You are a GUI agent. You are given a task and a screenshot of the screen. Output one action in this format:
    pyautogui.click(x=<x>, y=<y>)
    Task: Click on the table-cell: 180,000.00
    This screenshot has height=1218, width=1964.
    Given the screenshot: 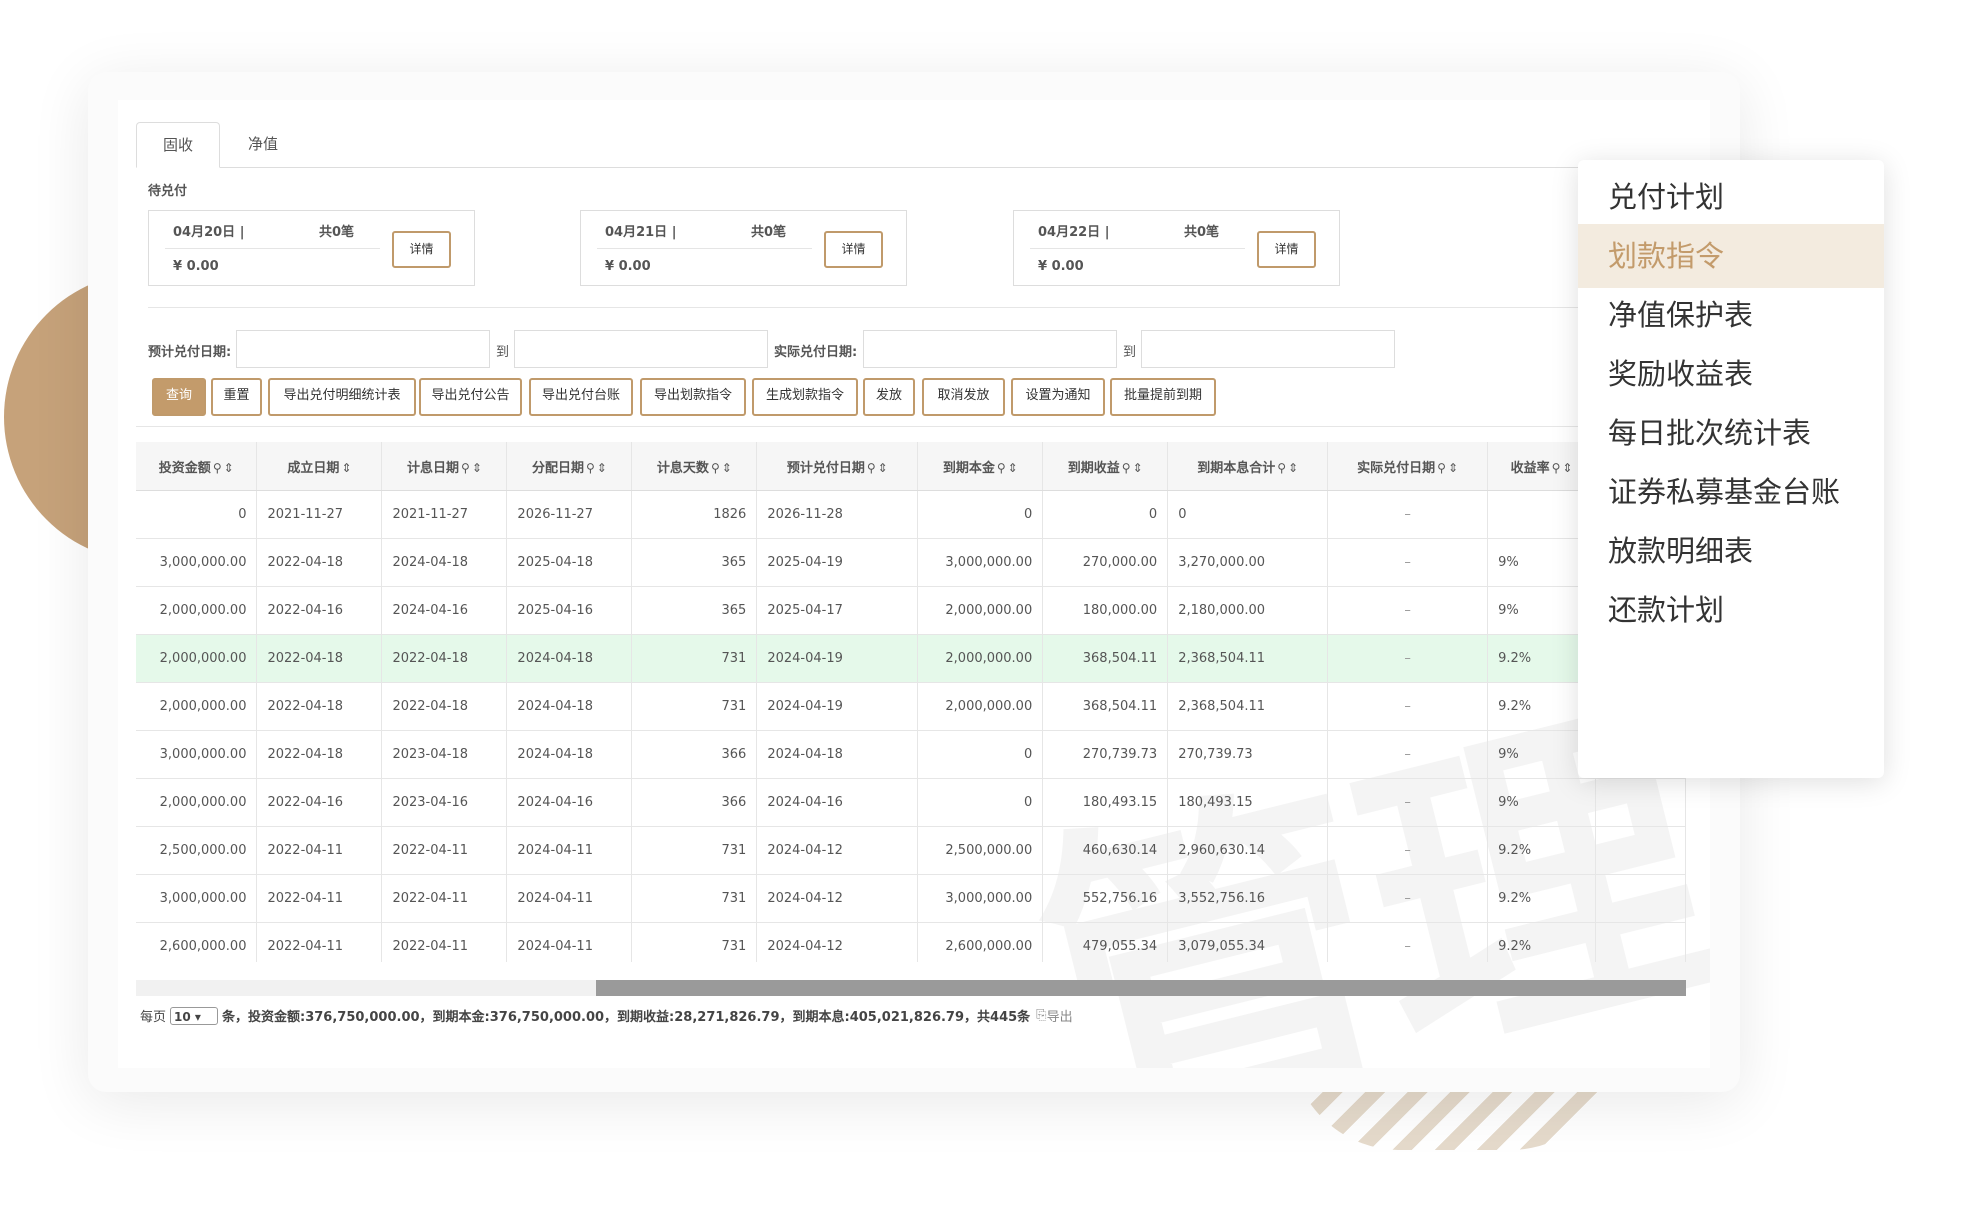 What is the action you would take?
    pyautogui.click(x=1105, y=610)
    